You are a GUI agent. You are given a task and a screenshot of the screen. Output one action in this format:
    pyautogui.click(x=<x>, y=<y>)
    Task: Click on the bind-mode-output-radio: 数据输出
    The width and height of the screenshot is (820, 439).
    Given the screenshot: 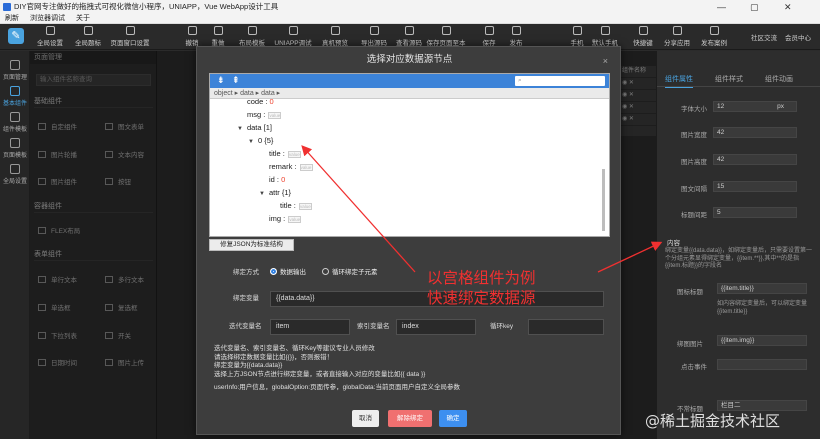 What is the action you would take?
    pyautogui.click(x=288, y=273)
    